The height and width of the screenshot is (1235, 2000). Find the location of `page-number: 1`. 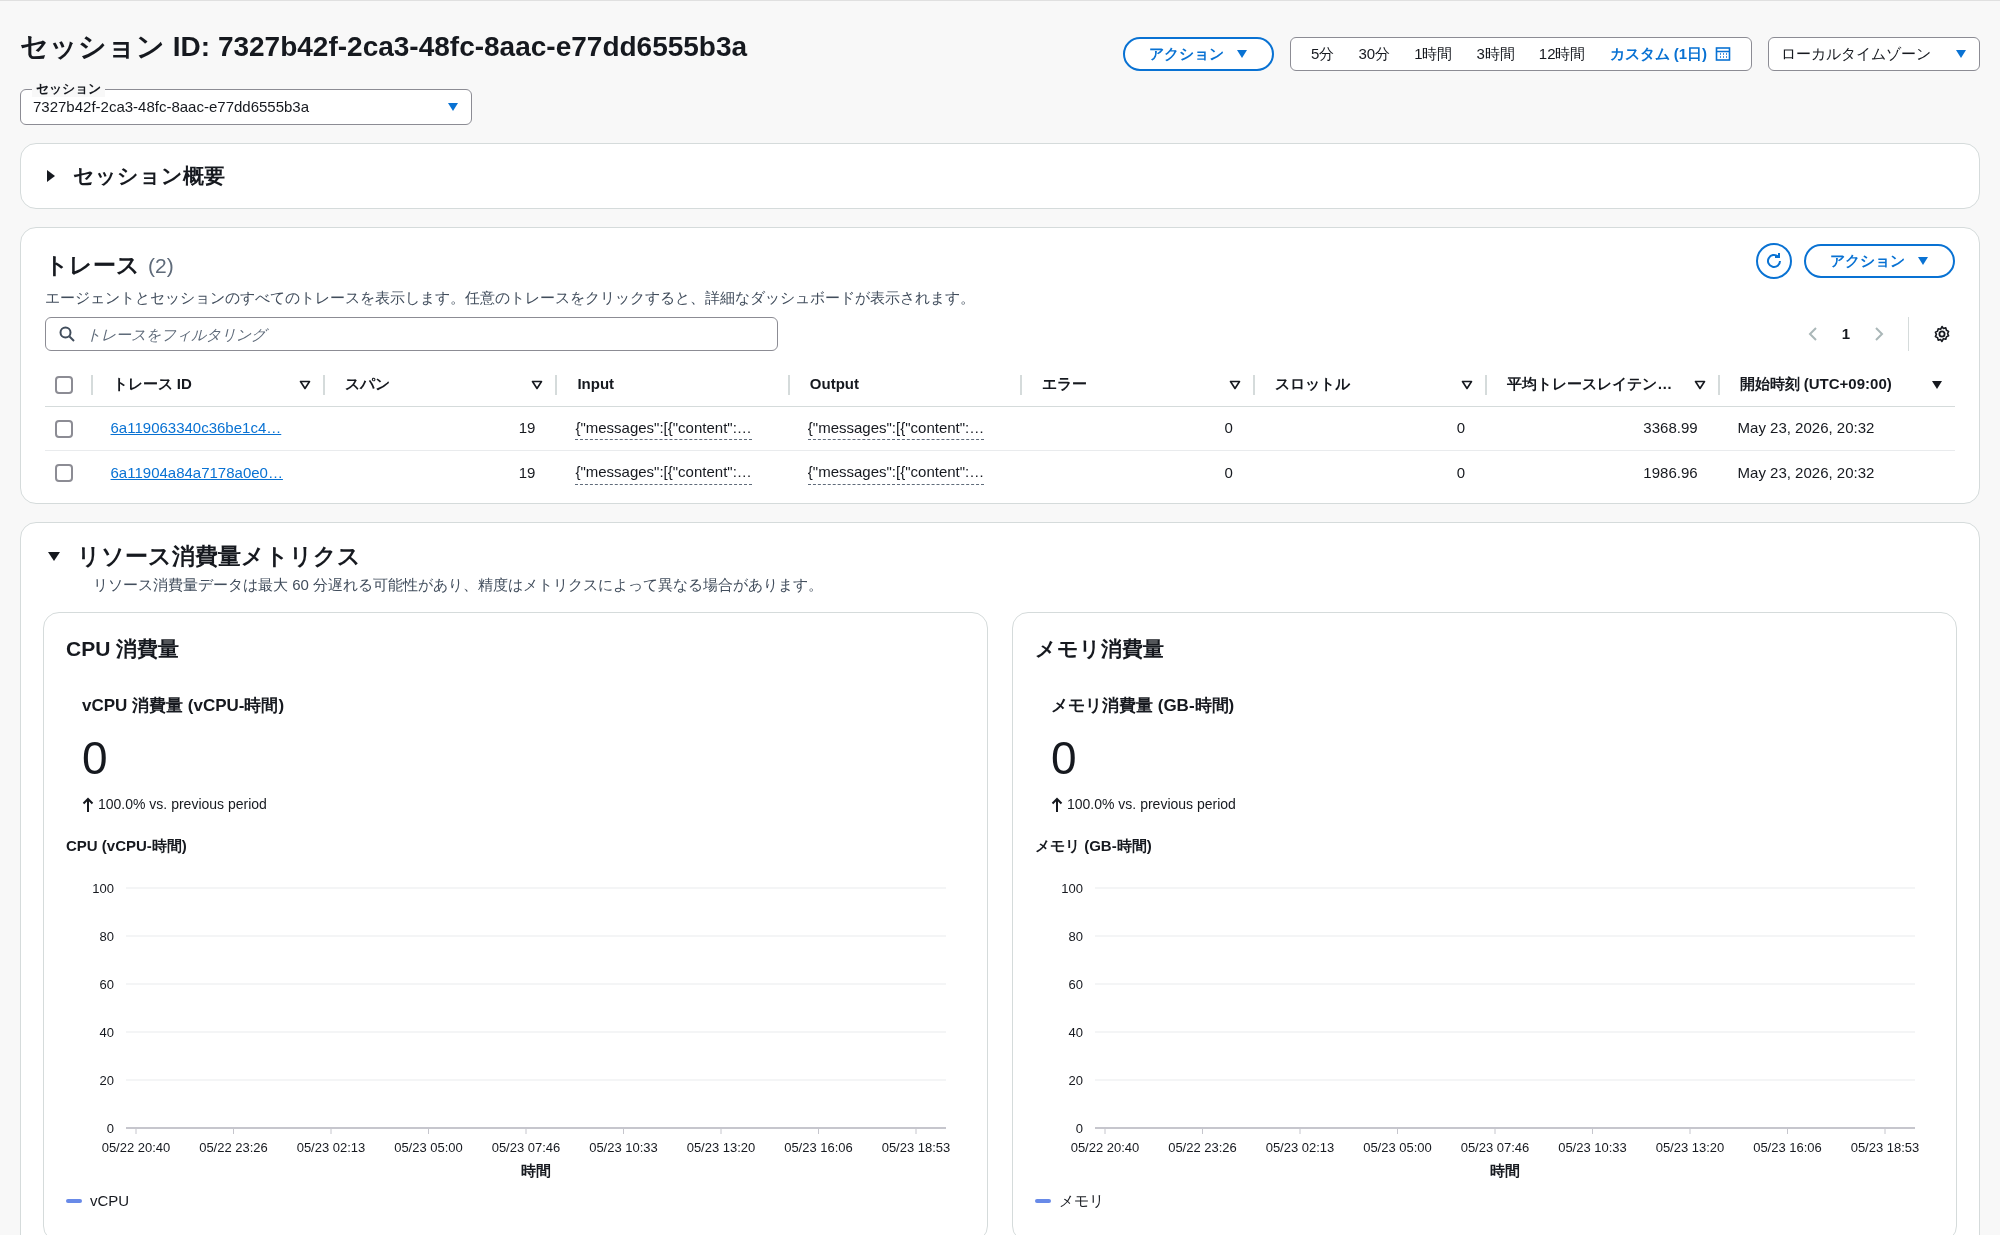

page-number: 1 is located at coordinates (1845, 334).